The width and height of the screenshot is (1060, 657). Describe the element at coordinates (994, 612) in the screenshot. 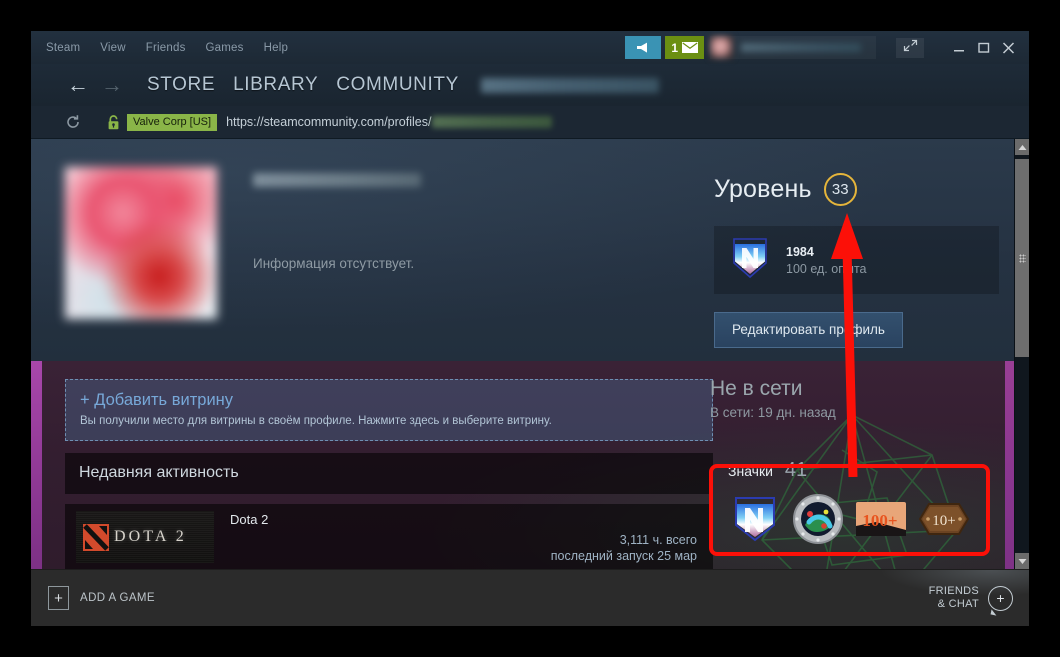

I see `chat-bubble-tail` at that location.